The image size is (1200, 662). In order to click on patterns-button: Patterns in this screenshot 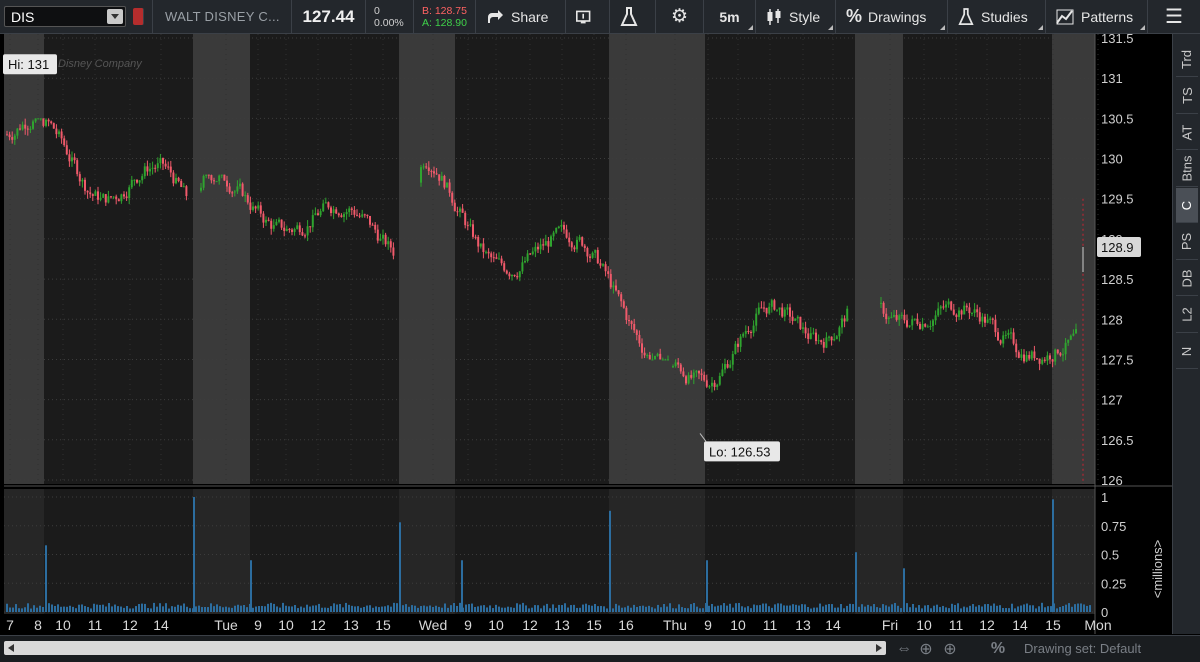, I will do `click(1097, 16)`.